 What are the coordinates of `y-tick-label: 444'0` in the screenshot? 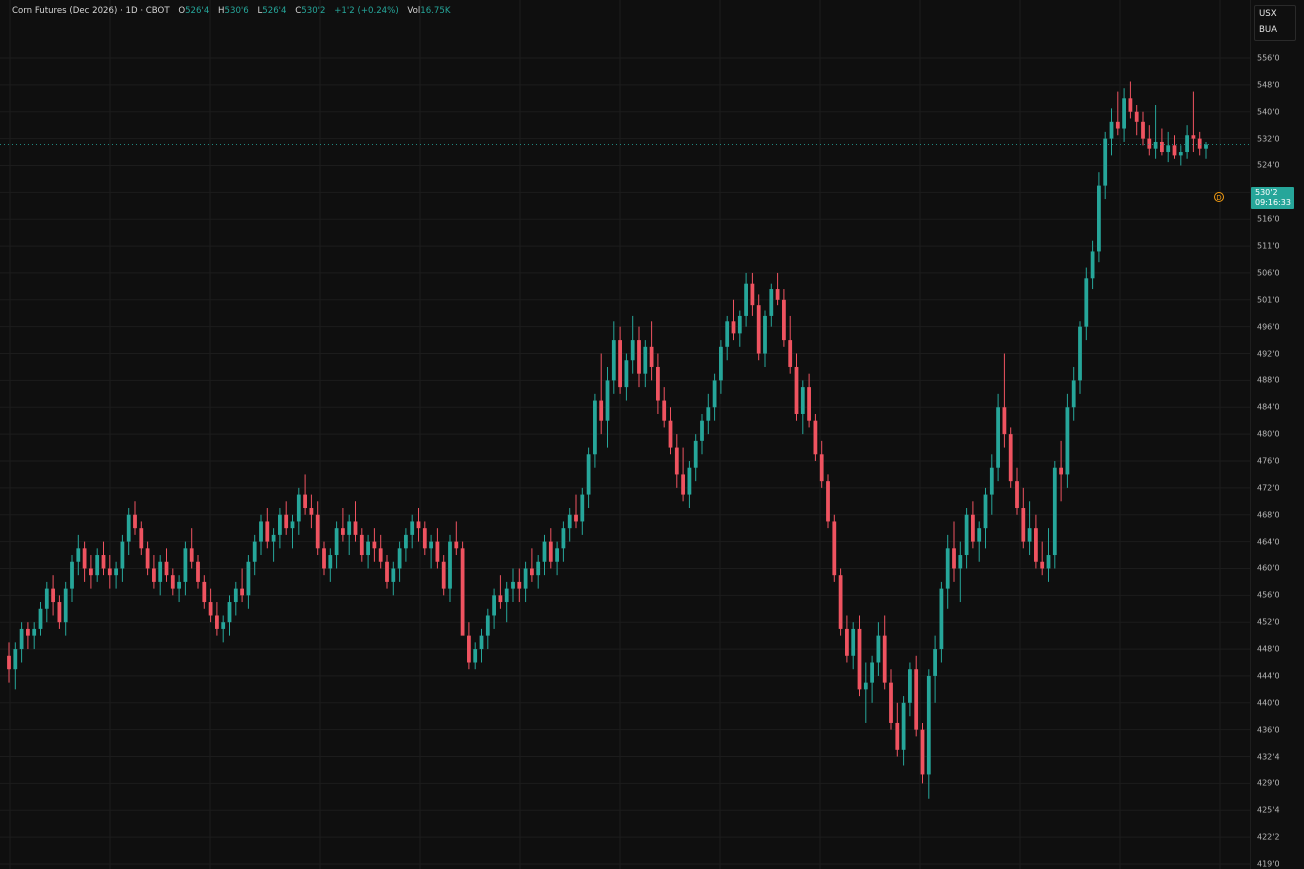 It's located at (1268, 676).